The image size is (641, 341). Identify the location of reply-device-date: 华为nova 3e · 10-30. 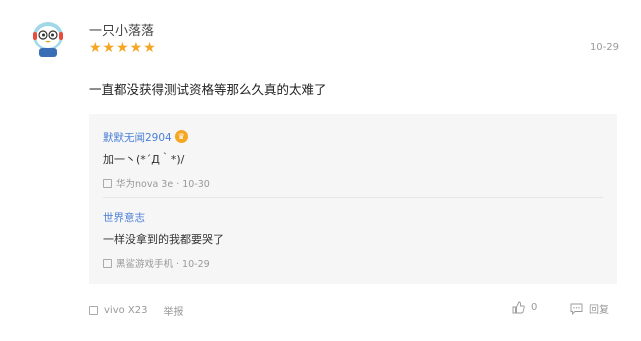
(163, 184).